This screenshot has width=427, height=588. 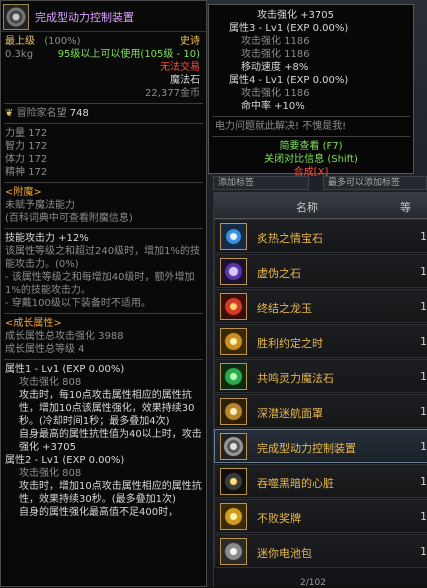 I want to click on fame-value: 748, so click(x=79, y=113).